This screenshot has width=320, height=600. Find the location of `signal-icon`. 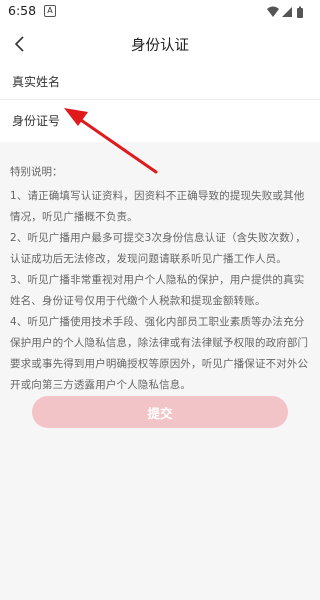

signal-icon is located at coordinates (287, 12).